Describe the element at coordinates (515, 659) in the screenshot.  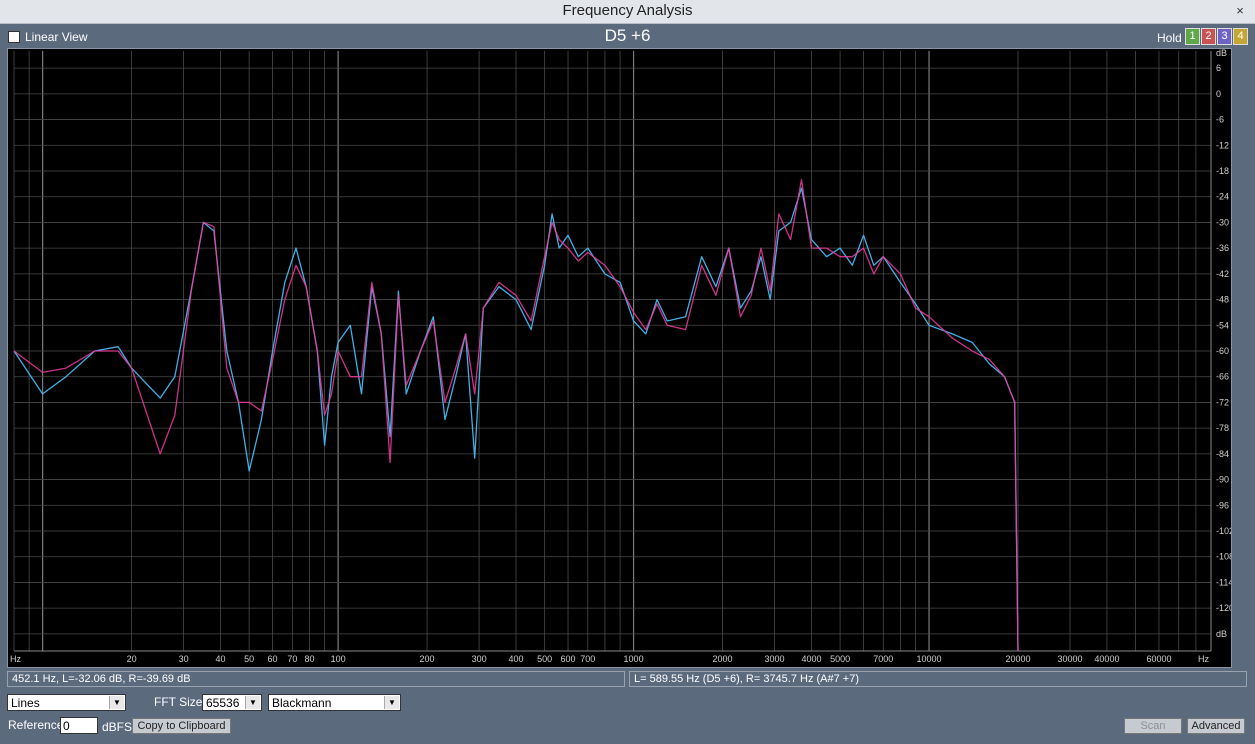
I see `x-tick-label: 400` at that location.